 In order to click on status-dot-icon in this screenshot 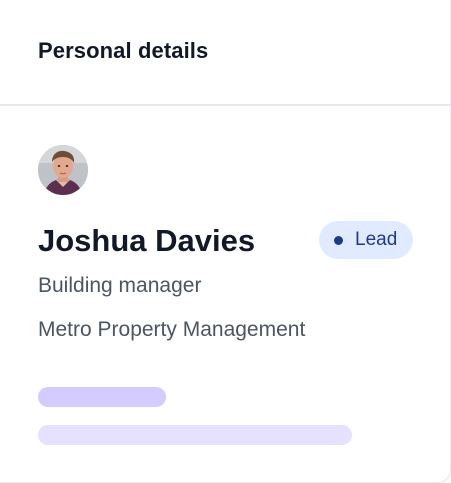, I will do `click(338, 240)`.